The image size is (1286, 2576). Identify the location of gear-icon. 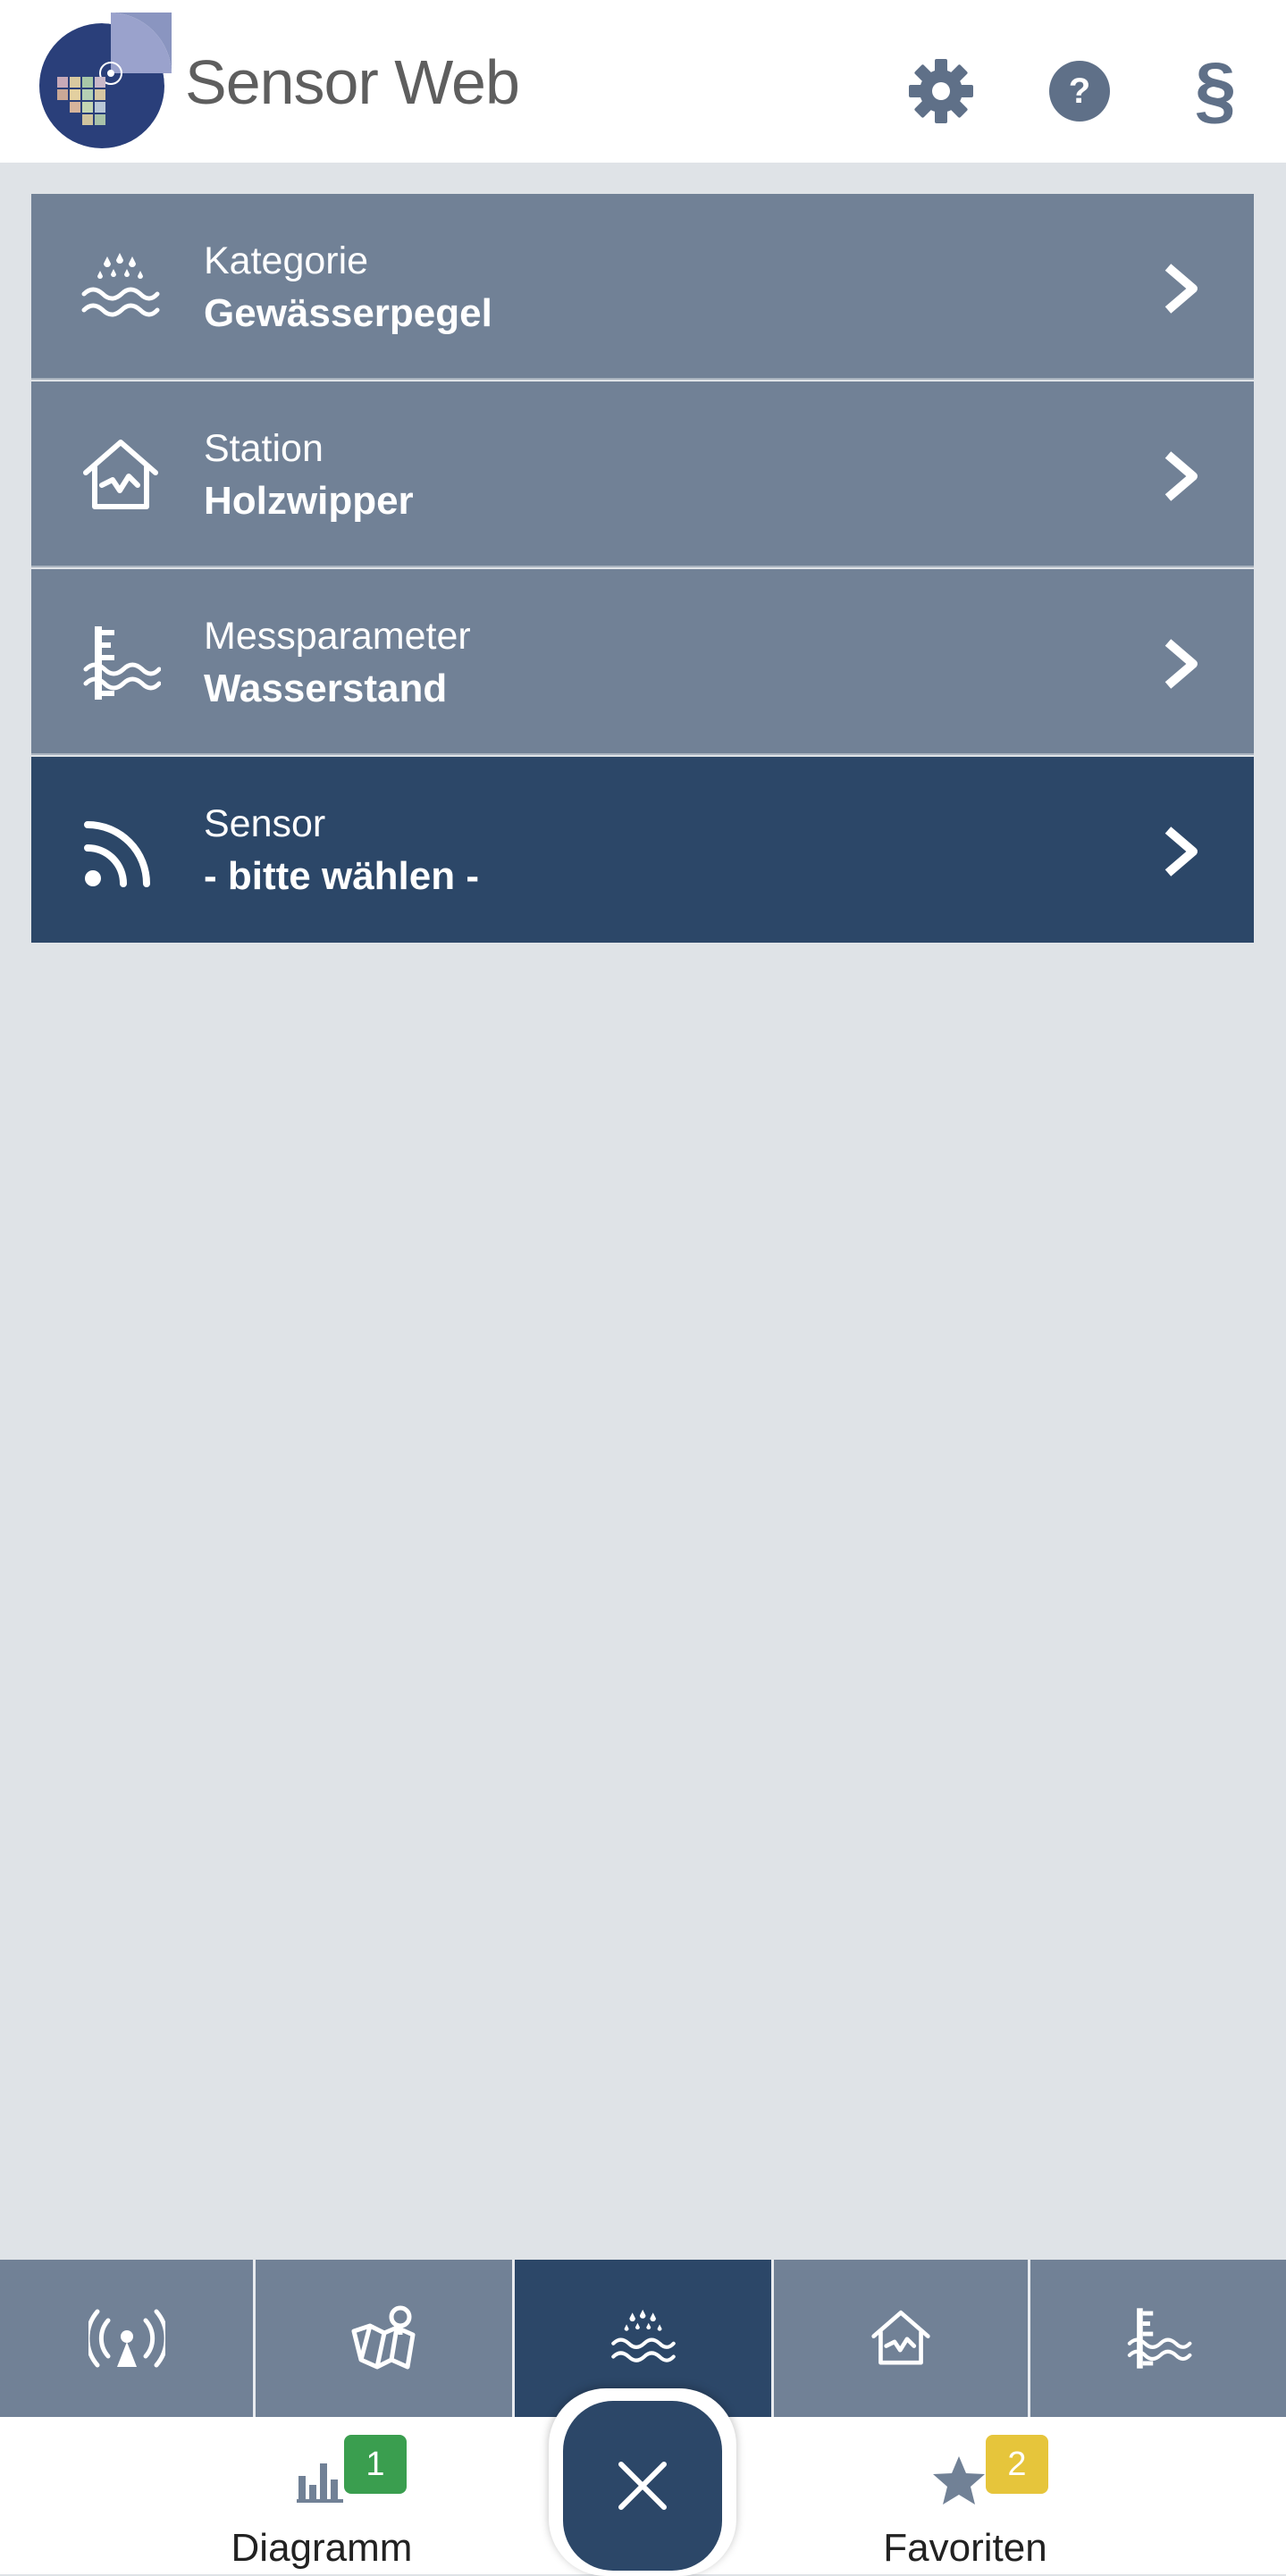
(941, 91).